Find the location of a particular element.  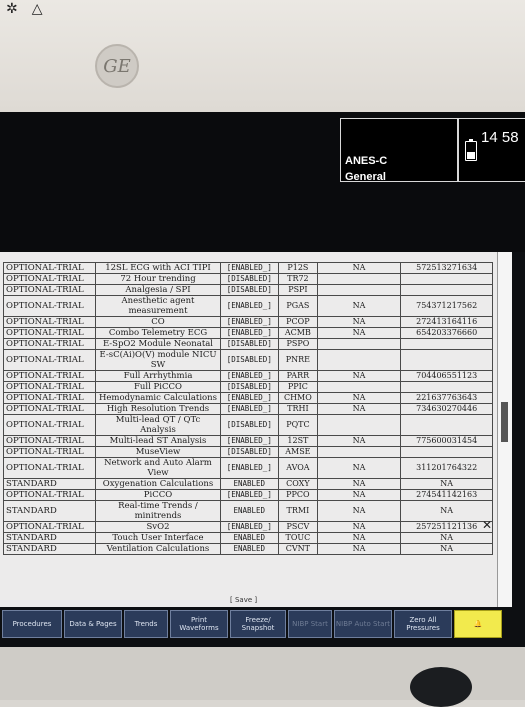

softkey-2: Trends is located at coordinates (146, 624).